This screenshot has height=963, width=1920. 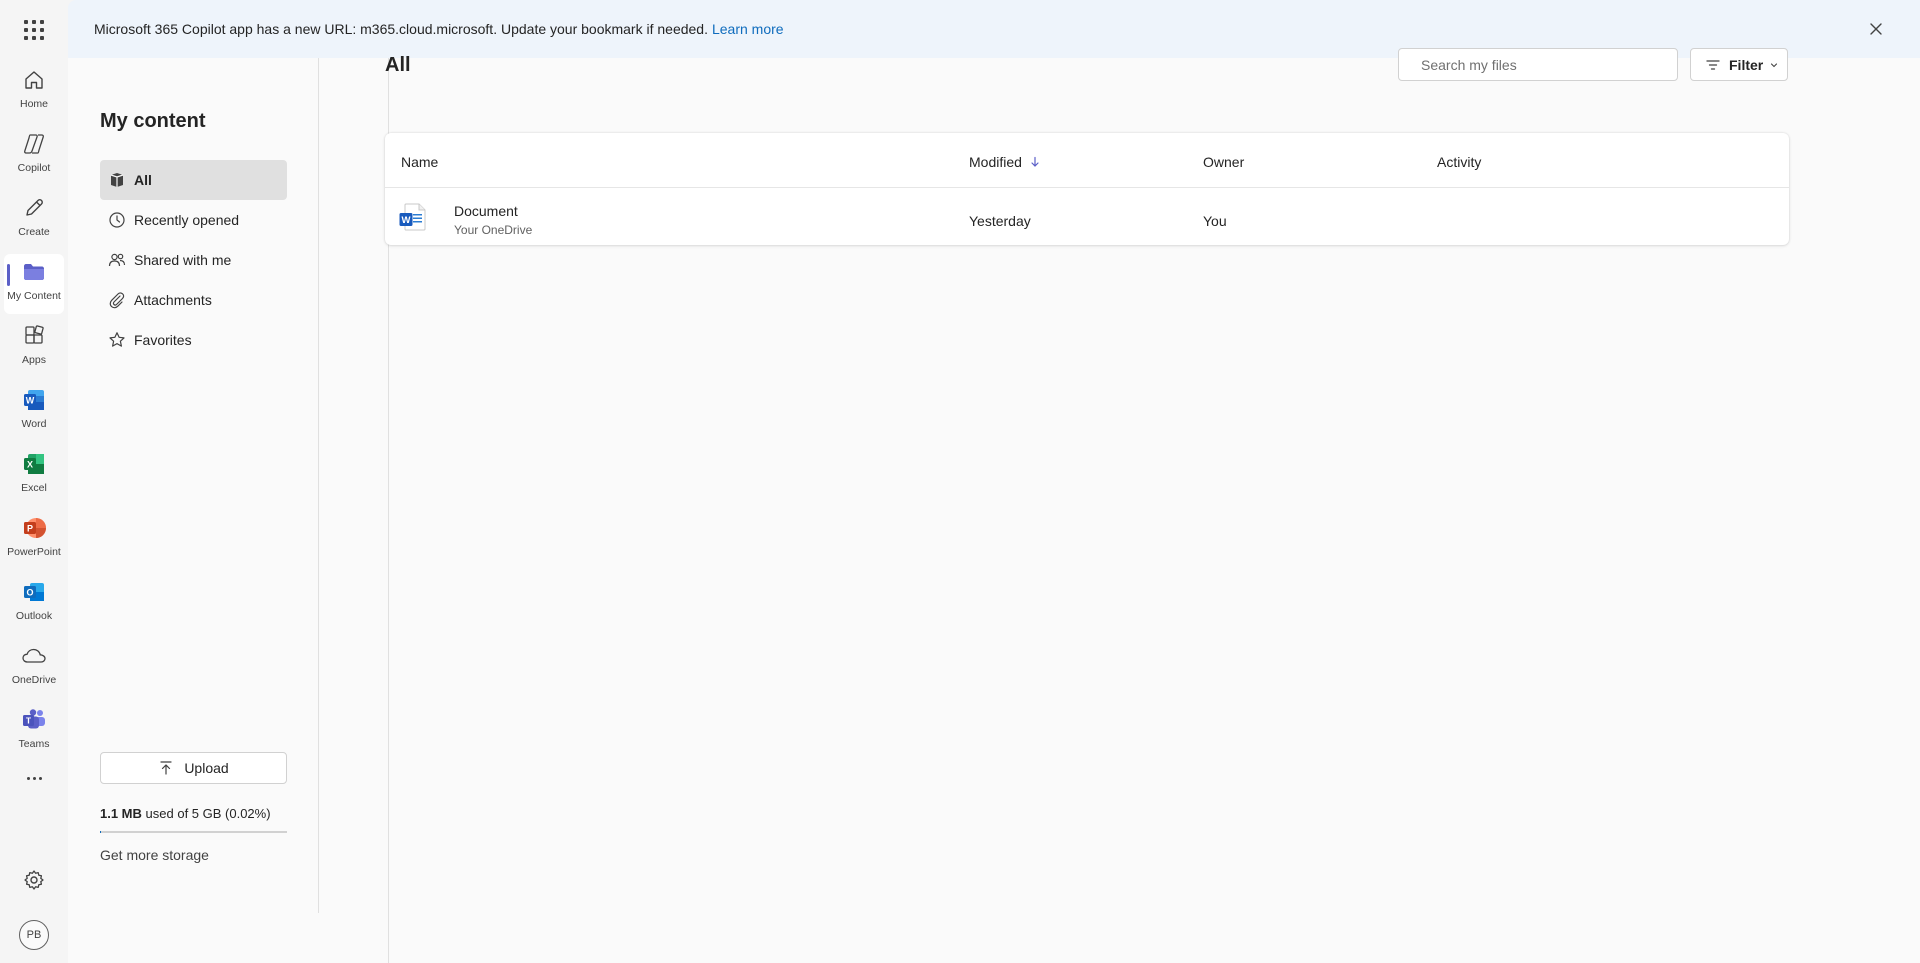 I want to click on get-more-storage-link: Get more storage, so click(x=154, y=855).